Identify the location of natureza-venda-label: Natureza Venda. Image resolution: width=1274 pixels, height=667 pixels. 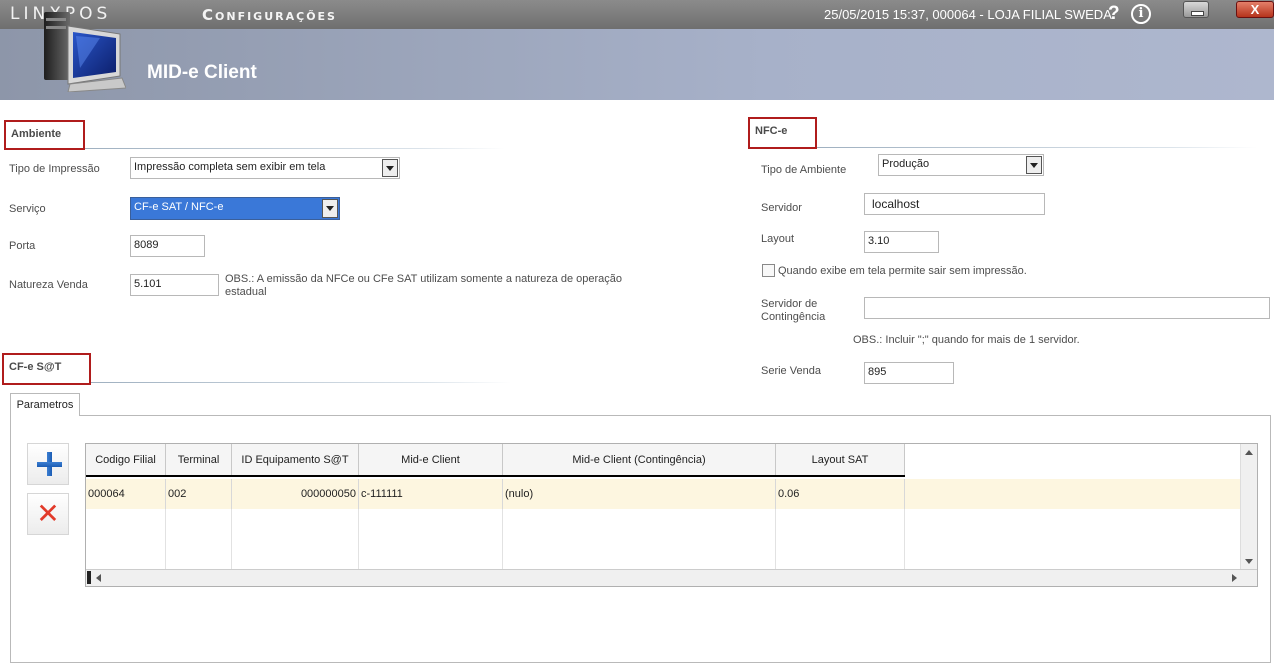
(48, 285).